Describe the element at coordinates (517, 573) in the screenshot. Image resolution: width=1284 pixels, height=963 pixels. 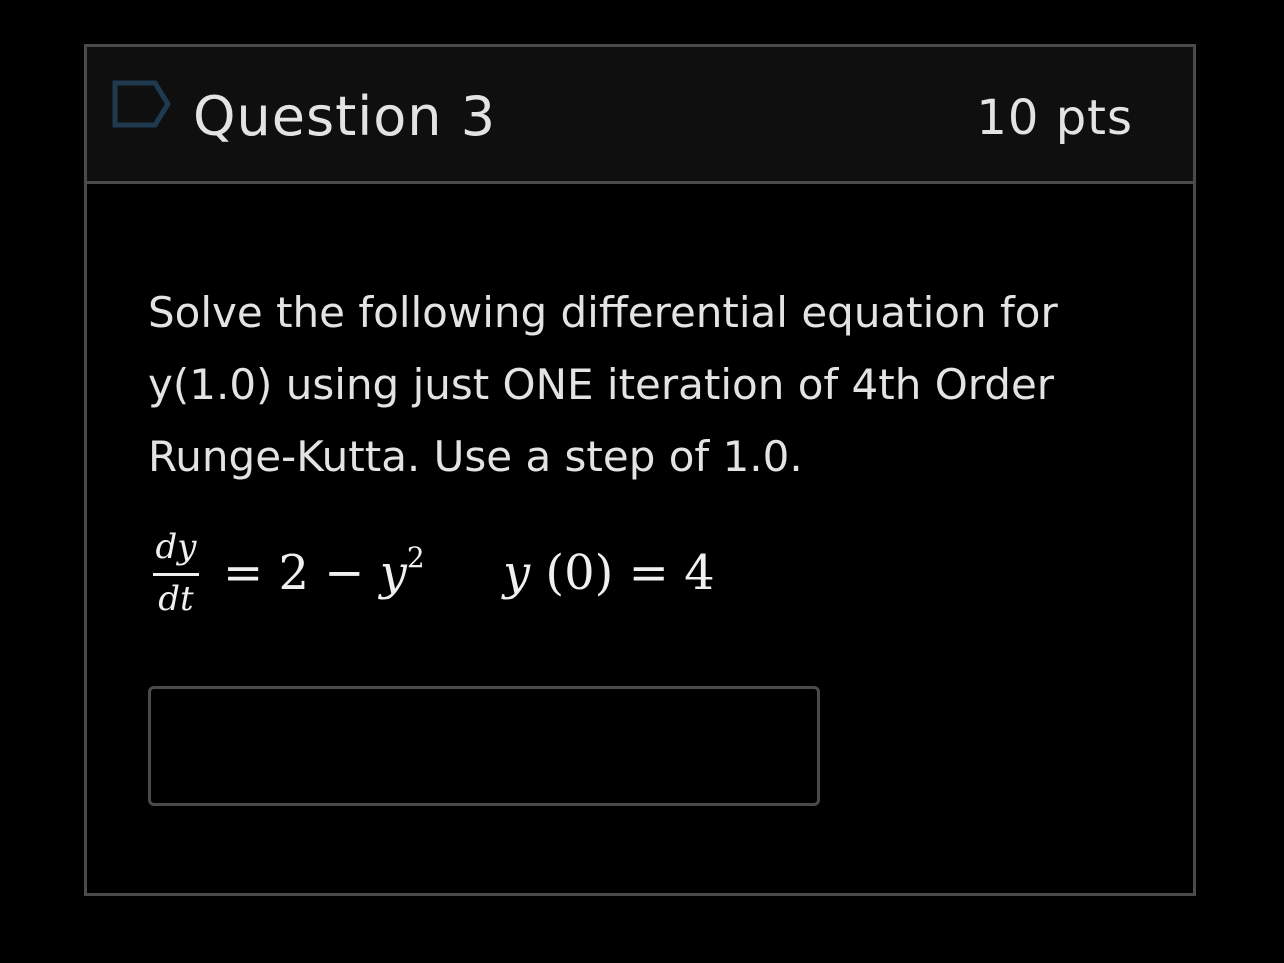
I see `initial-variable: y` at that location.